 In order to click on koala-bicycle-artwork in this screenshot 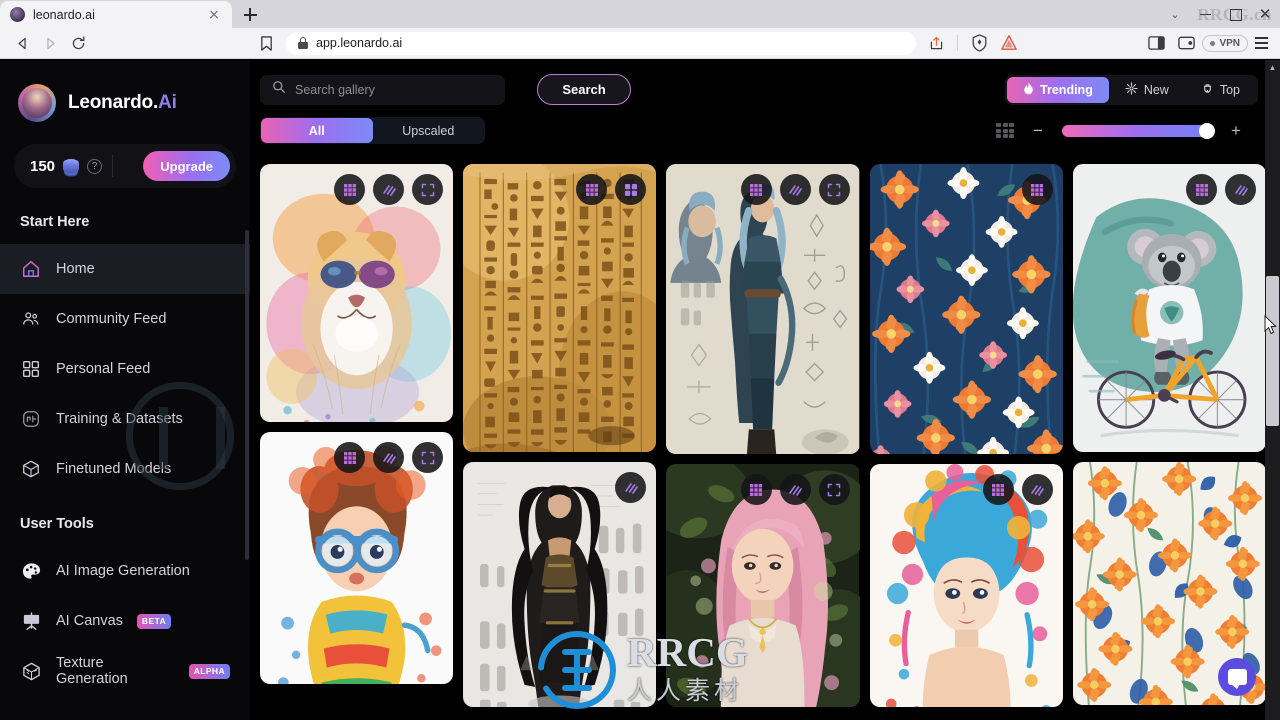, I will do `click(1169, 308)`.